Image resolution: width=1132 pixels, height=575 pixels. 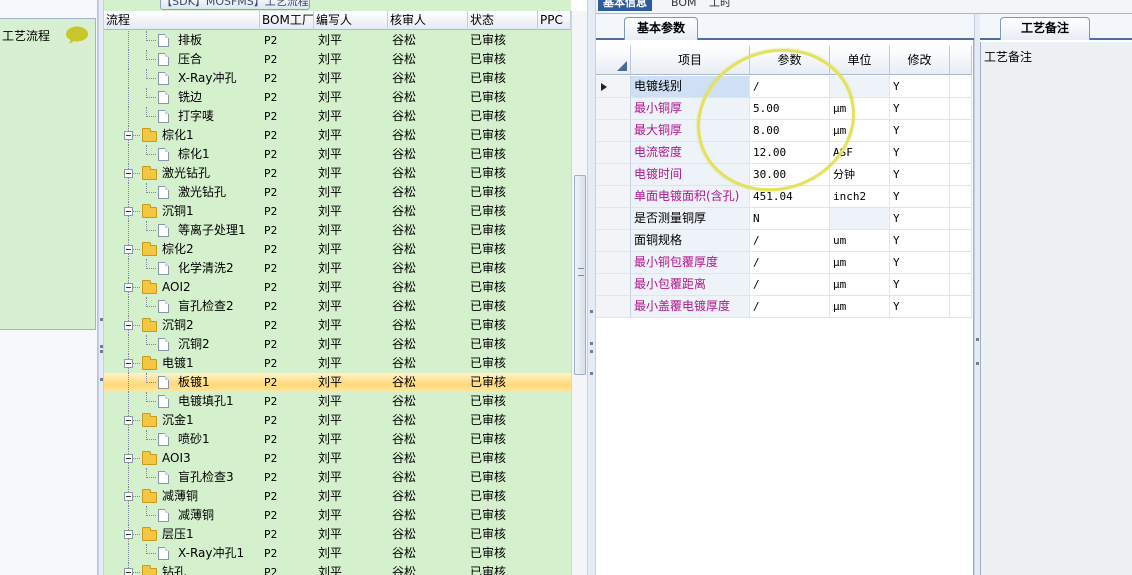 What do you see at coordinates (337, 230) in the screenshot?
I see `table-row: 等离子处理1 P2 刘平 谷松 已审核` at bounding box center [337, 230].